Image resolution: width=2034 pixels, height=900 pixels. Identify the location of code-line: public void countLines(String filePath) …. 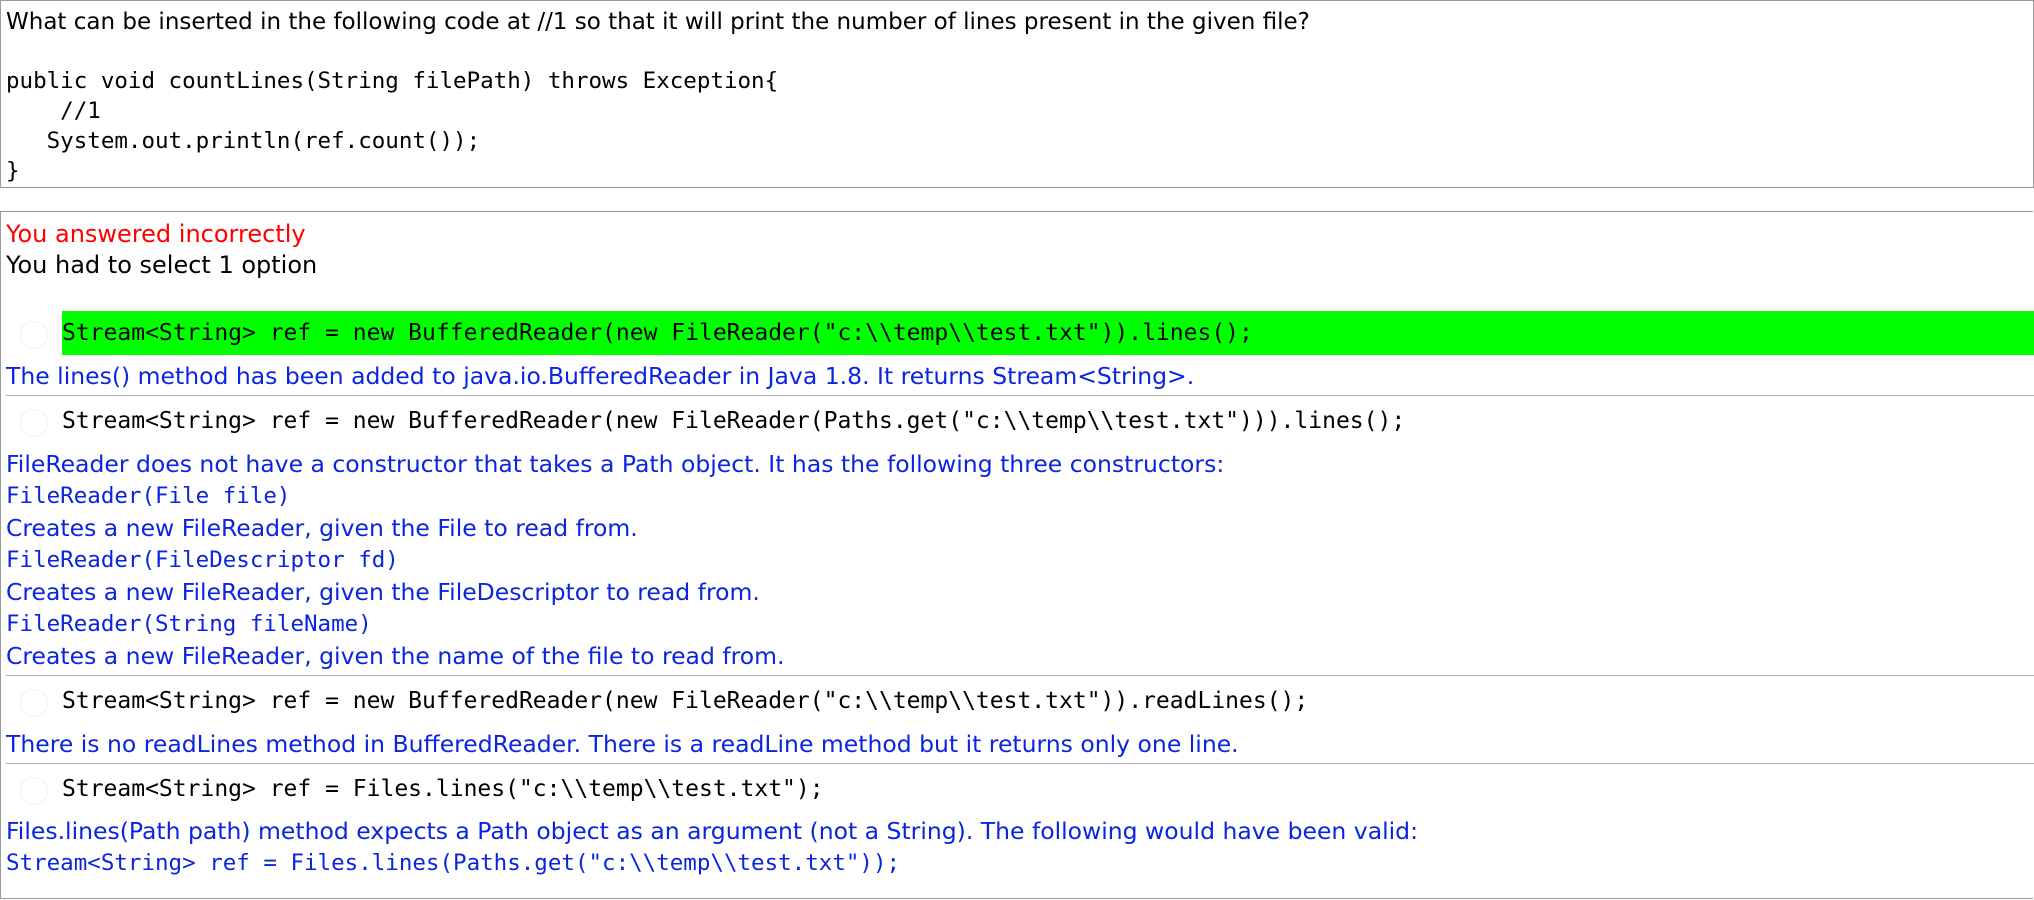
(392, 81).